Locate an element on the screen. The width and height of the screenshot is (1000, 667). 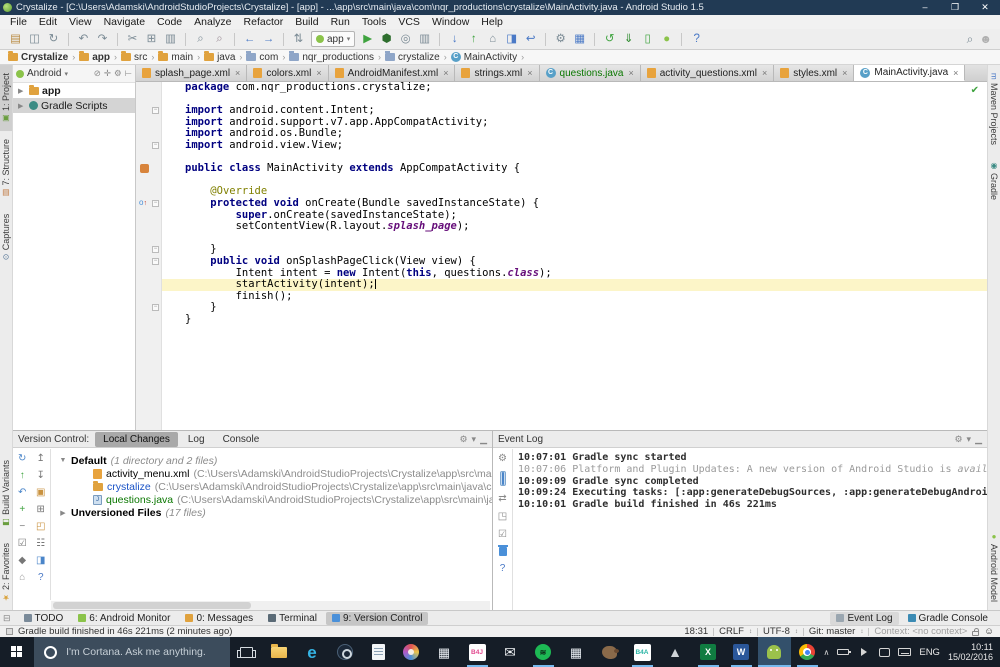
language-indicator: ENG is located at coordinates (929, 652).